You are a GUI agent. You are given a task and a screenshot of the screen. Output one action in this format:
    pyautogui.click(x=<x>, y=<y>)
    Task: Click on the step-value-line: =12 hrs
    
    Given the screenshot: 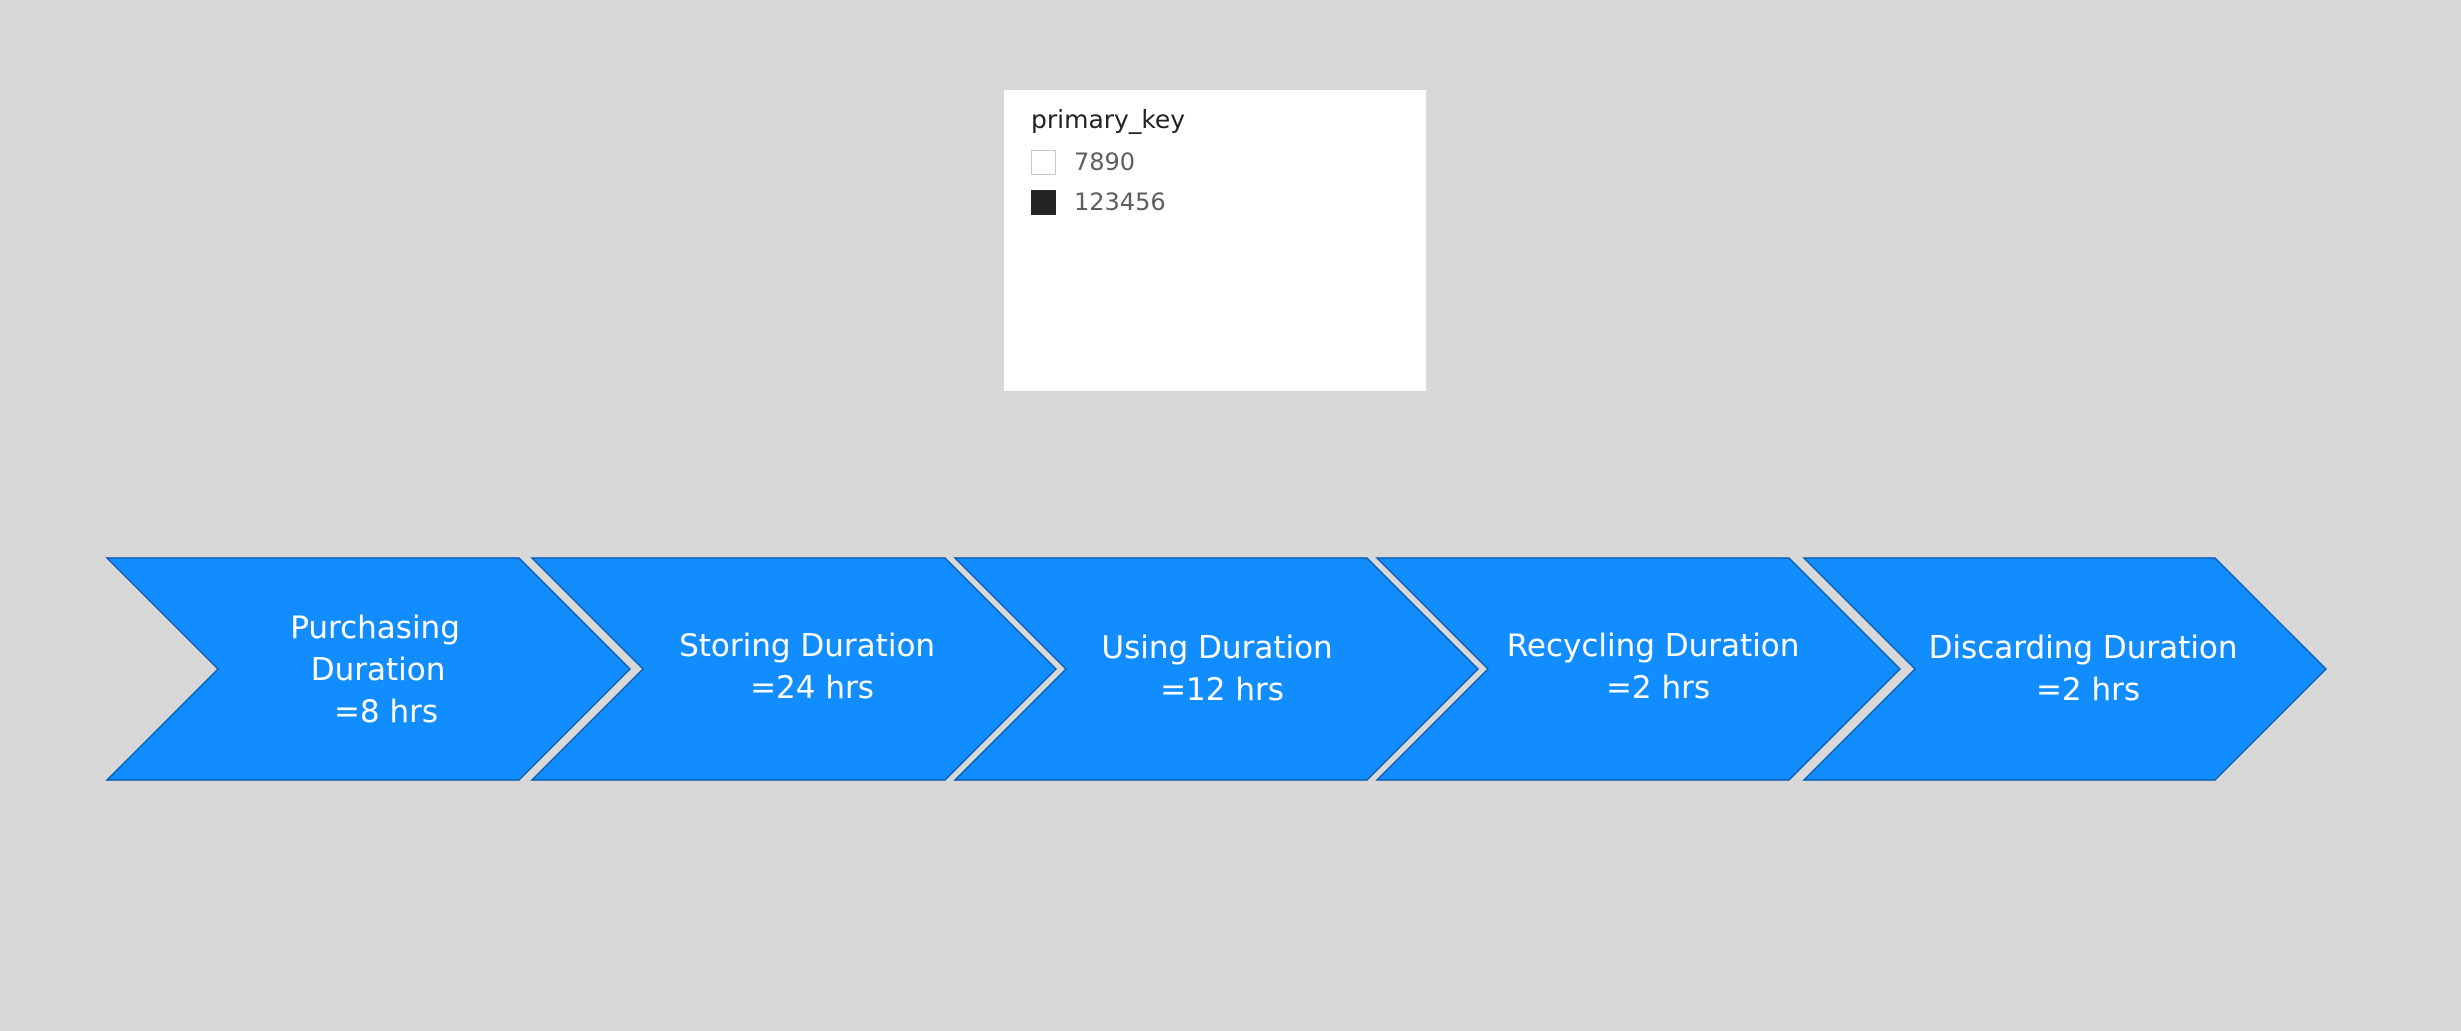 What is the action you would take?
    pyautogui.click(x=1222, y=690)
    